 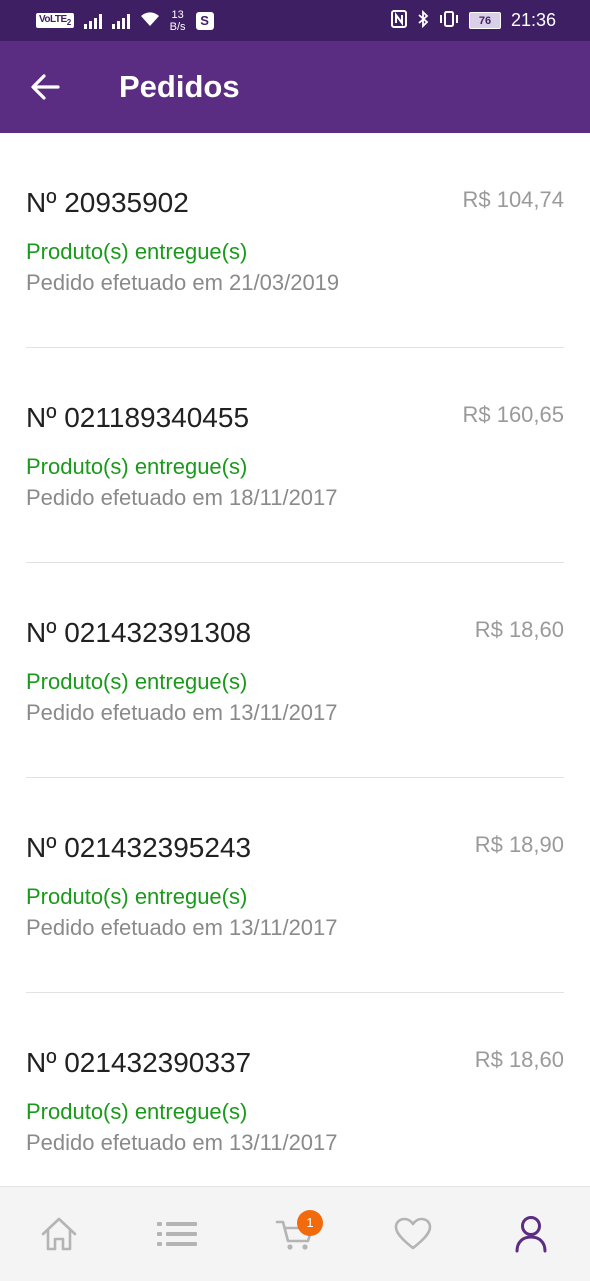 What do you see at coordinates (533, 20) in the screenshot?
I see `clock: 21:36` at bounding box center [533, 20].